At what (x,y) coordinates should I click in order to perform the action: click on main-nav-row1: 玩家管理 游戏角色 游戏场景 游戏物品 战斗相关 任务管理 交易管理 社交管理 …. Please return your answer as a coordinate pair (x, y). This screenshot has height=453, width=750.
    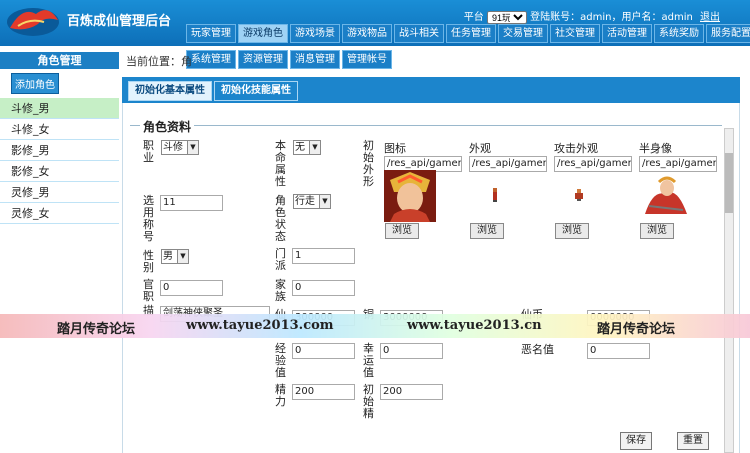
    Looking at the image, I should click on (468, 33).